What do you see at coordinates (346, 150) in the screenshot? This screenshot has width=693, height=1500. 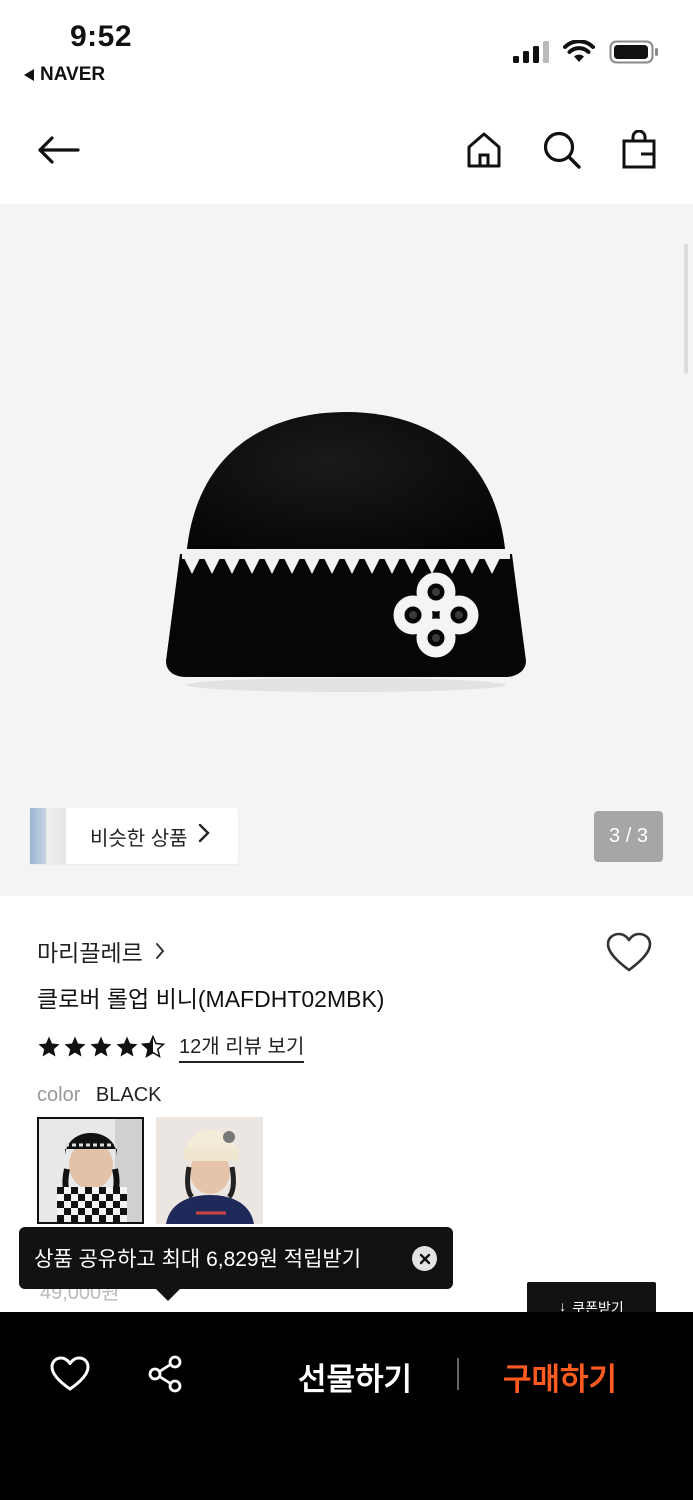 I see `app-header` at bounding box center [346, 150].